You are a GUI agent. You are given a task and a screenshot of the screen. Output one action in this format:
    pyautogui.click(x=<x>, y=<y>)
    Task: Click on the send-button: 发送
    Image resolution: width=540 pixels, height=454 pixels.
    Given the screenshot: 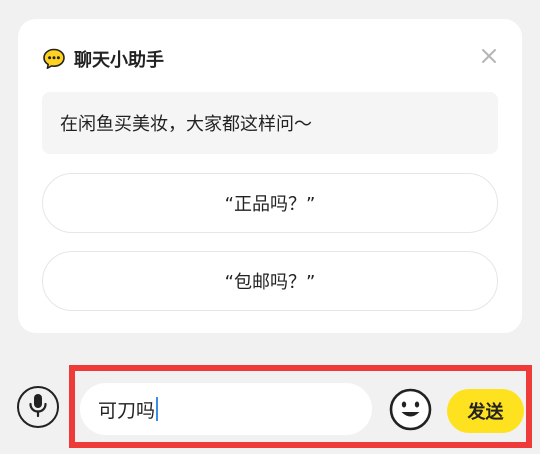 What is the action you would take?
    pyautogui.click(x=485, y=411)
    